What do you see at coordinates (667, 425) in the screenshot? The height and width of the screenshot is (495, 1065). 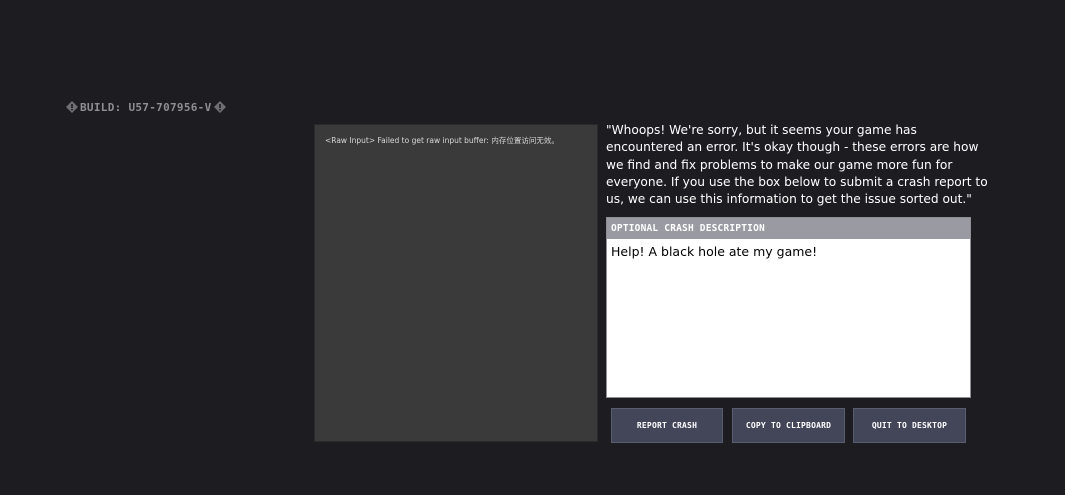 I see `report-crash-button: REPORT CRASH` at bounding box center [667, 425].